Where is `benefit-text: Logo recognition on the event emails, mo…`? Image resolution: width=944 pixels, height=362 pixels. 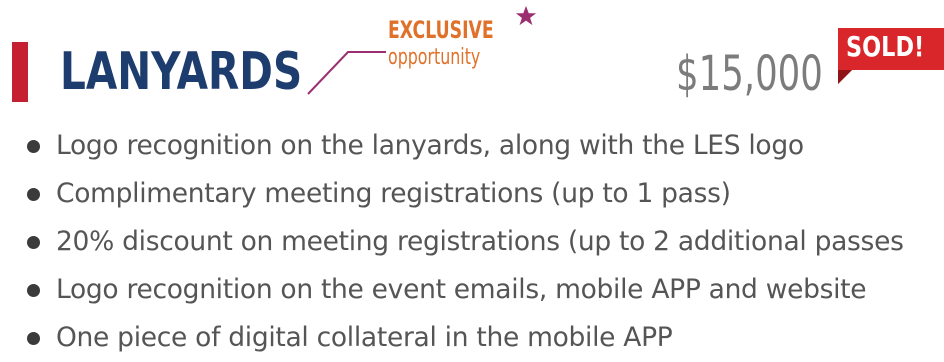
benefit-text: Logo recognition on the event emails, mo… is located at coordinates (461, 289).